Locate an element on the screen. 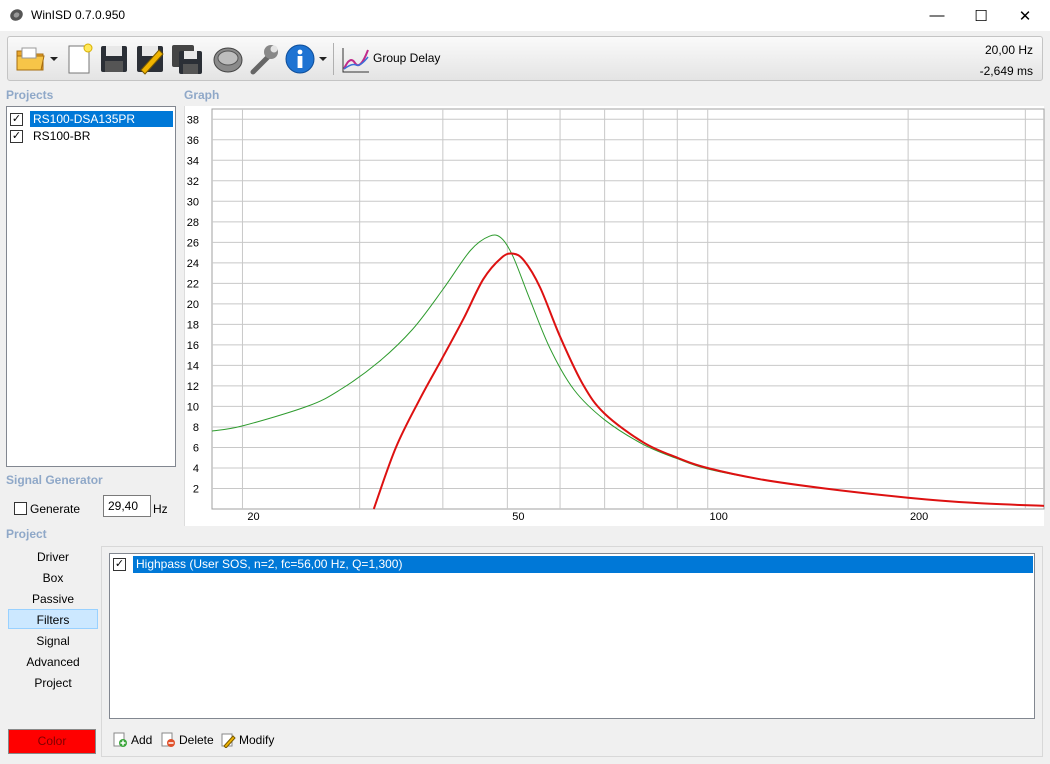 This screenshot has height=764, width=1050. y-tick-label: 12 is located at coordinates (193, 387).